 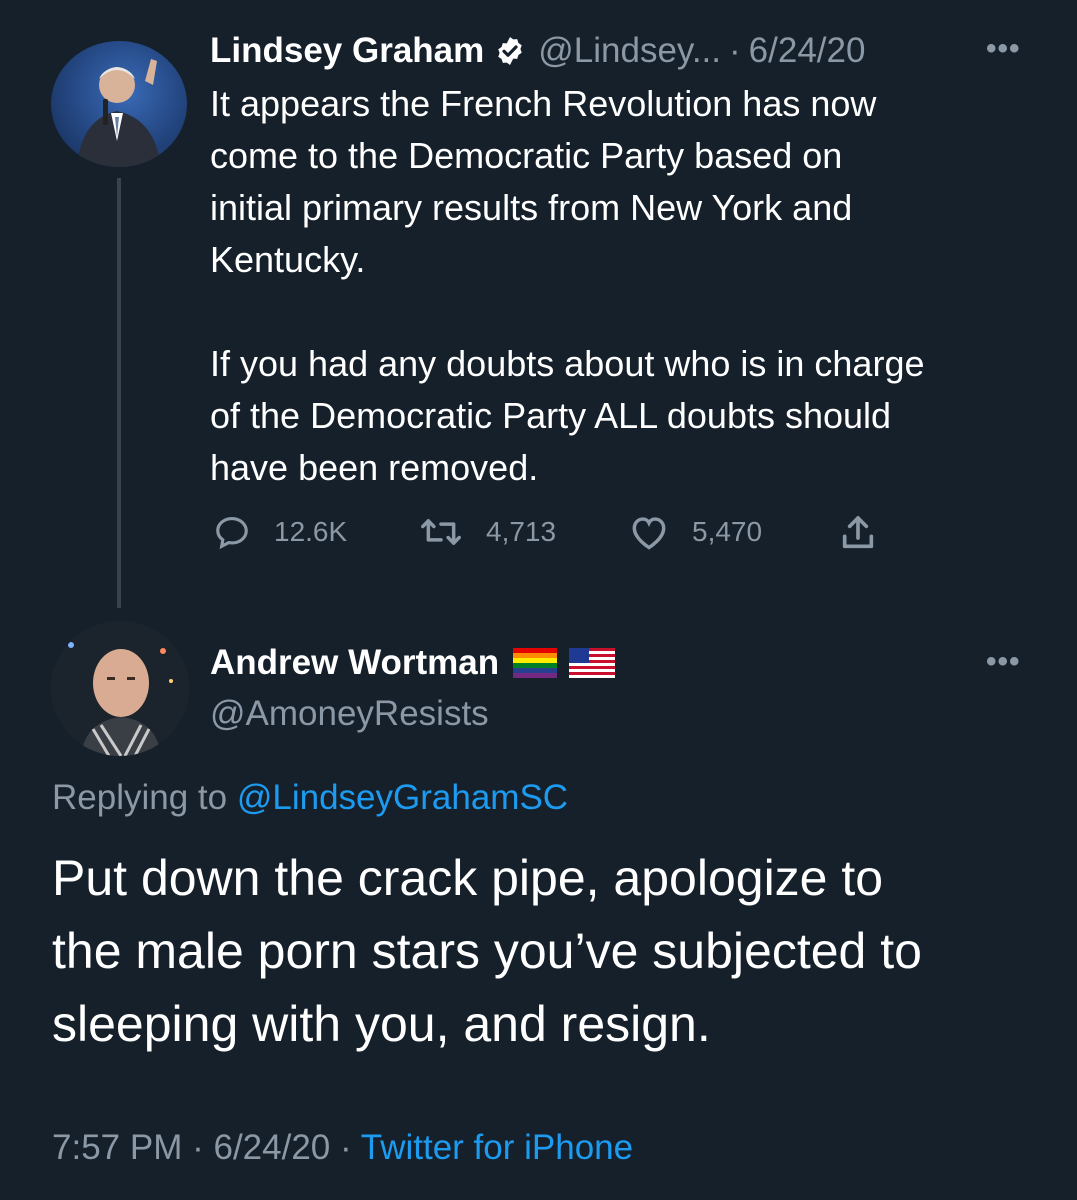 I want to click on tweet-time: 7:57 PM, so click(x=117, y=1147).